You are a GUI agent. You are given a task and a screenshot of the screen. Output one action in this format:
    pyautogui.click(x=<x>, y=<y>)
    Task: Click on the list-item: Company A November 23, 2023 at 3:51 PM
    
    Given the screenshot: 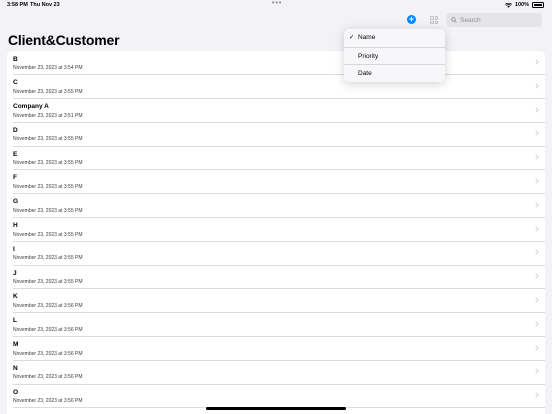 What is the action you would take?
    pyautogui.click(x=276, y=111)
    